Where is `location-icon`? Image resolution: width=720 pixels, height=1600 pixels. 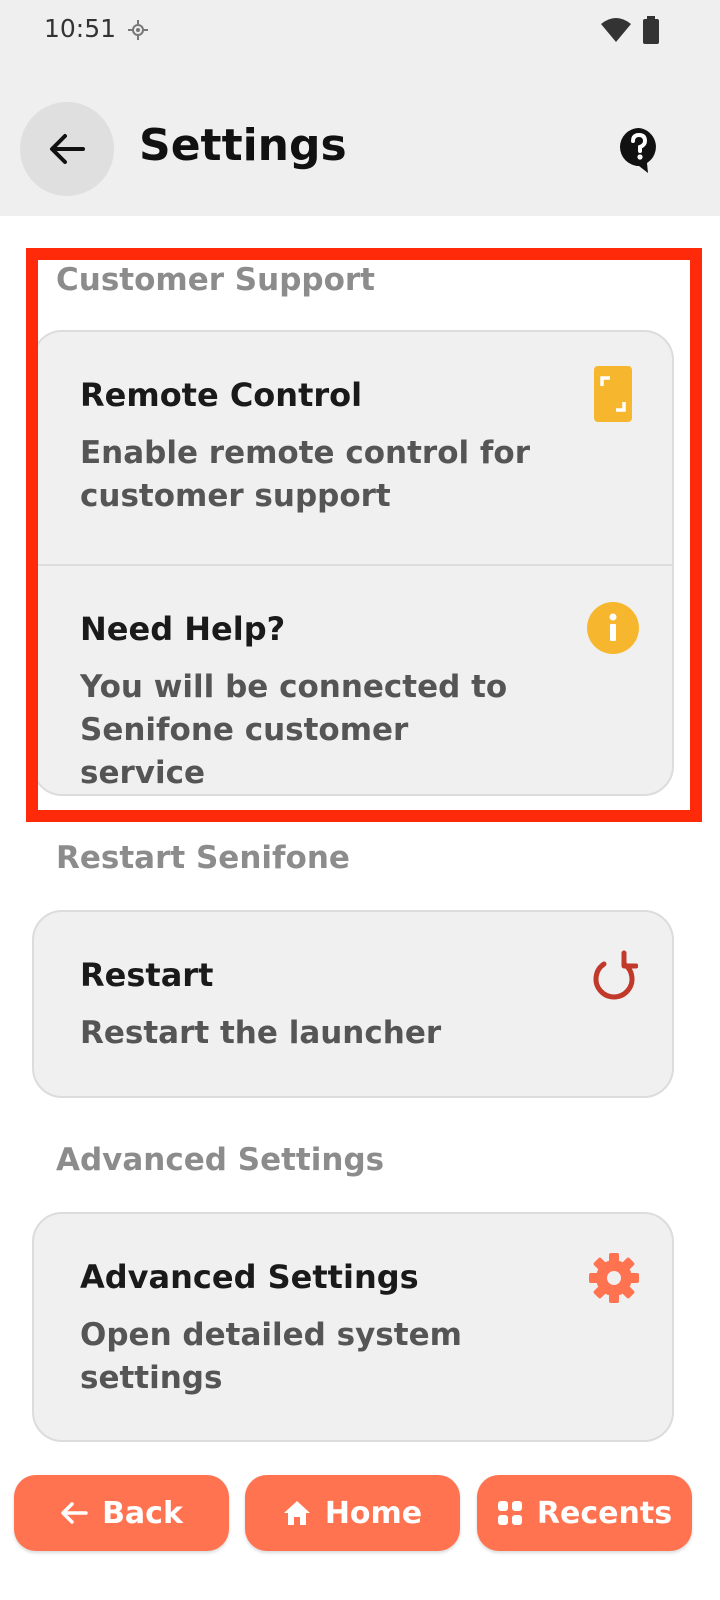
location-icon is located at coordinates (138, 30).